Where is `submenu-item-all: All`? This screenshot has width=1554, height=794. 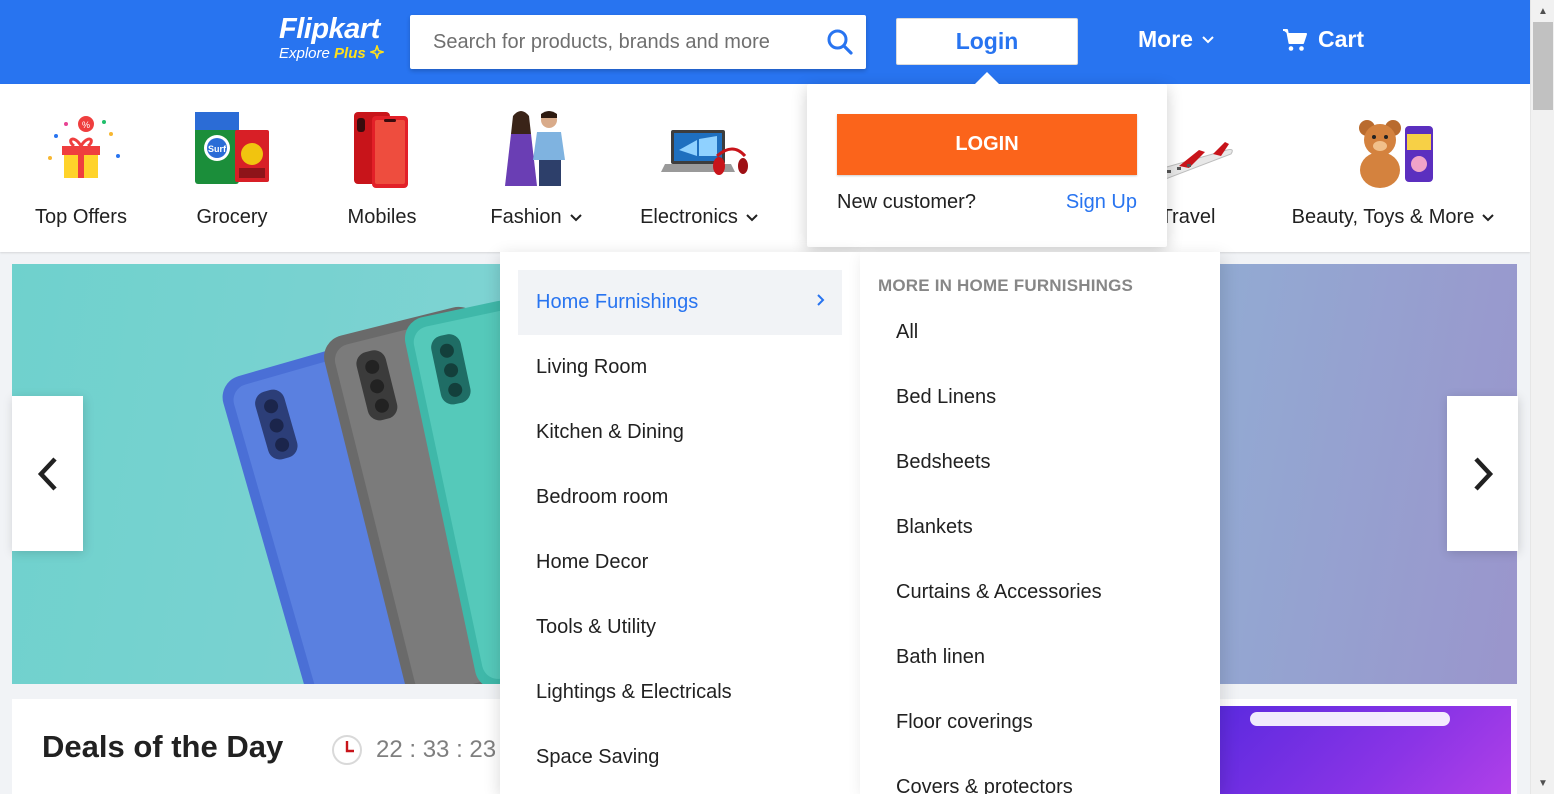
submenu-item-all: All is located at coordinates (907, 332).